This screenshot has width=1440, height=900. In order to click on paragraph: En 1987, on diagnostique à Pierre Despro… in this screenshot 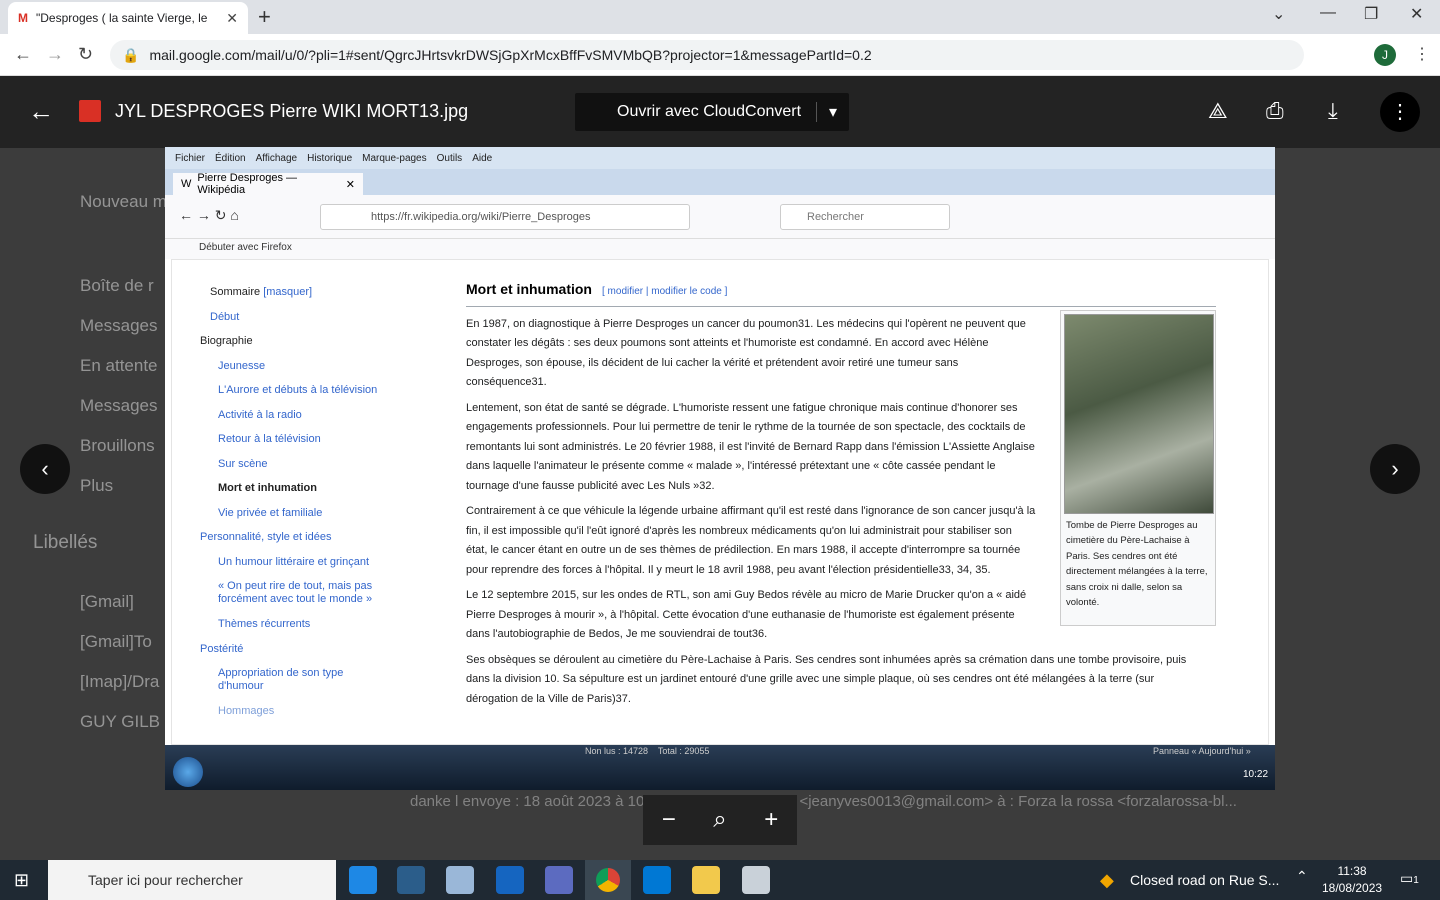, I will do `click(746, 353)`.